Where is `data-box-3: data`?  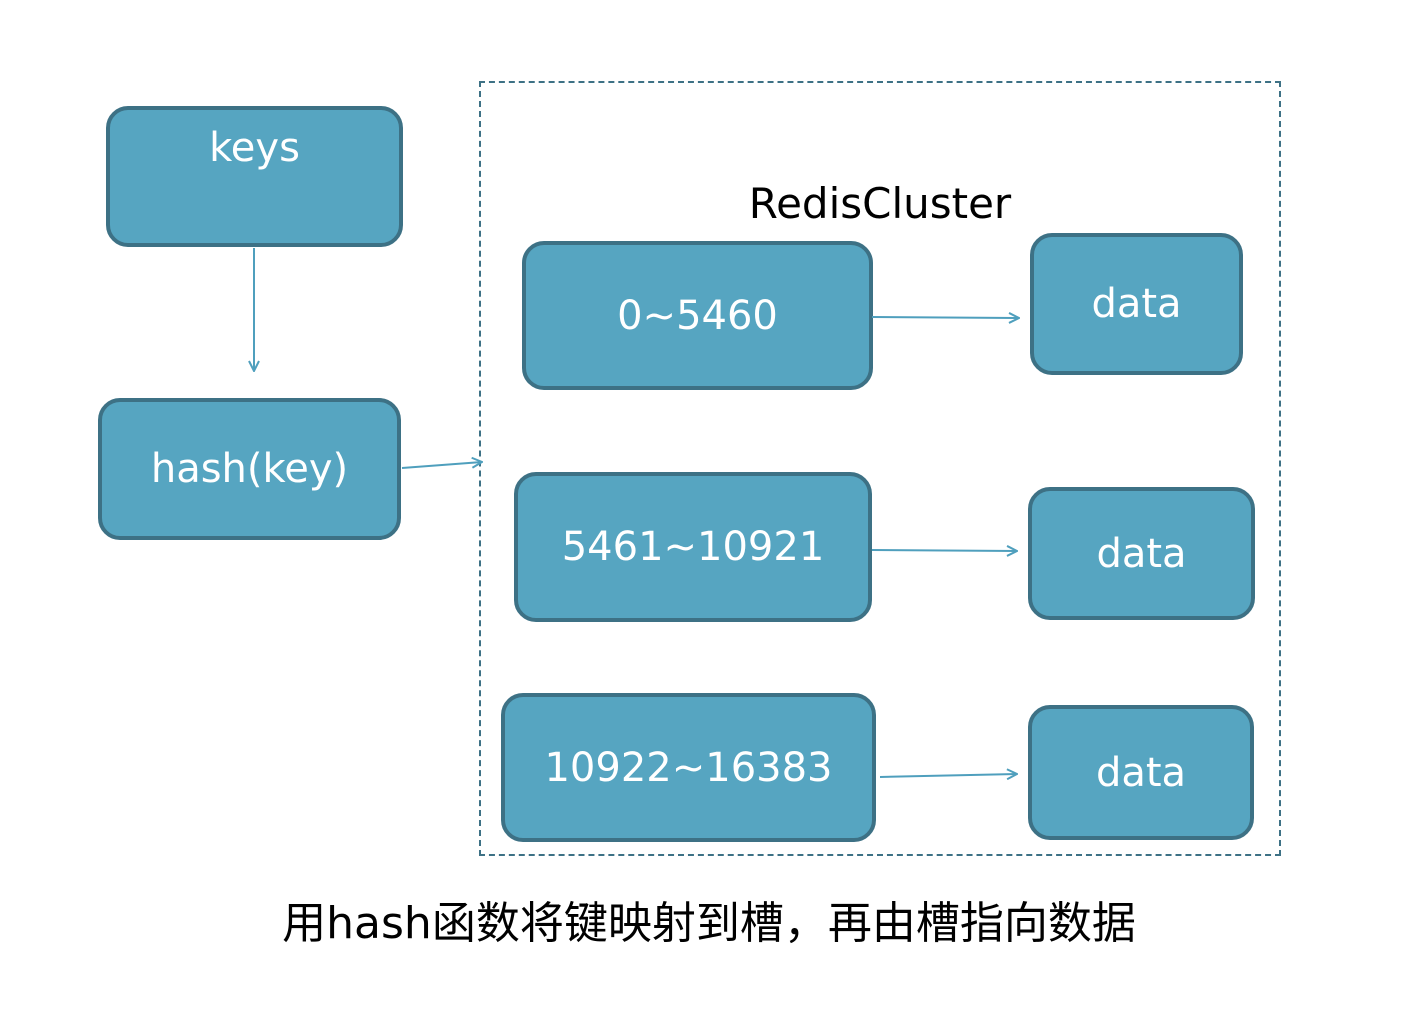
data-box-3: data is located at coordinates (1141, 772).